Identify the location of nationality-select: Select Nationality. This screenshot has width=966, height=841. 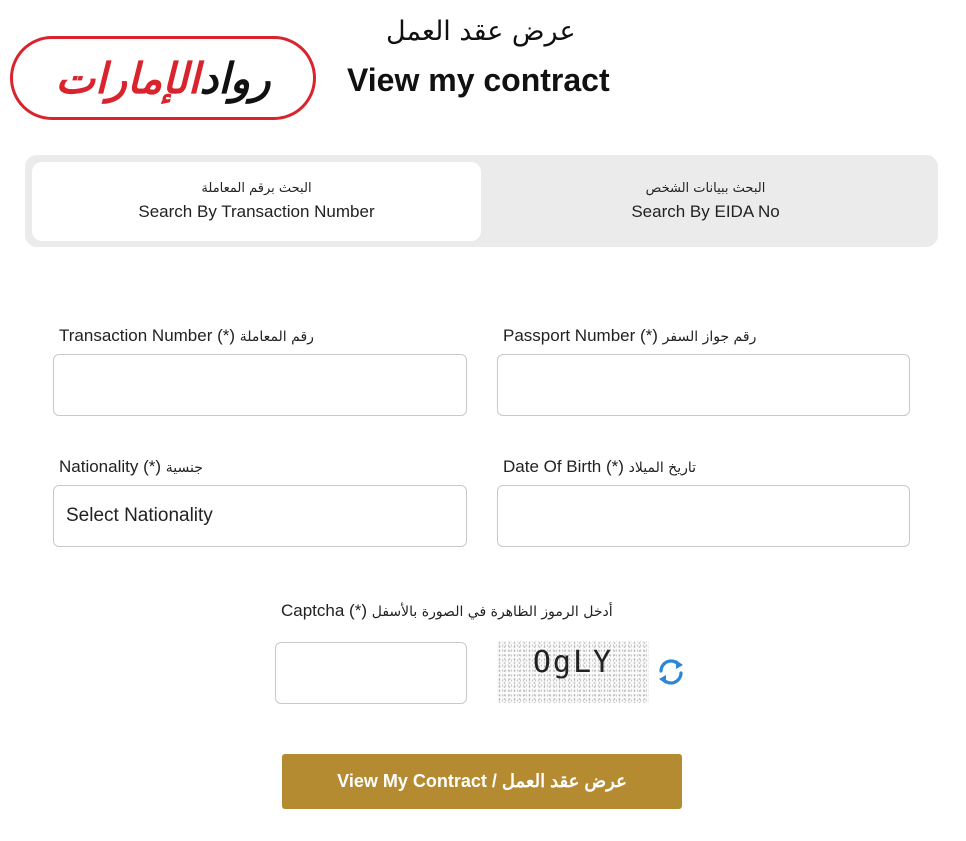
(260, 516).